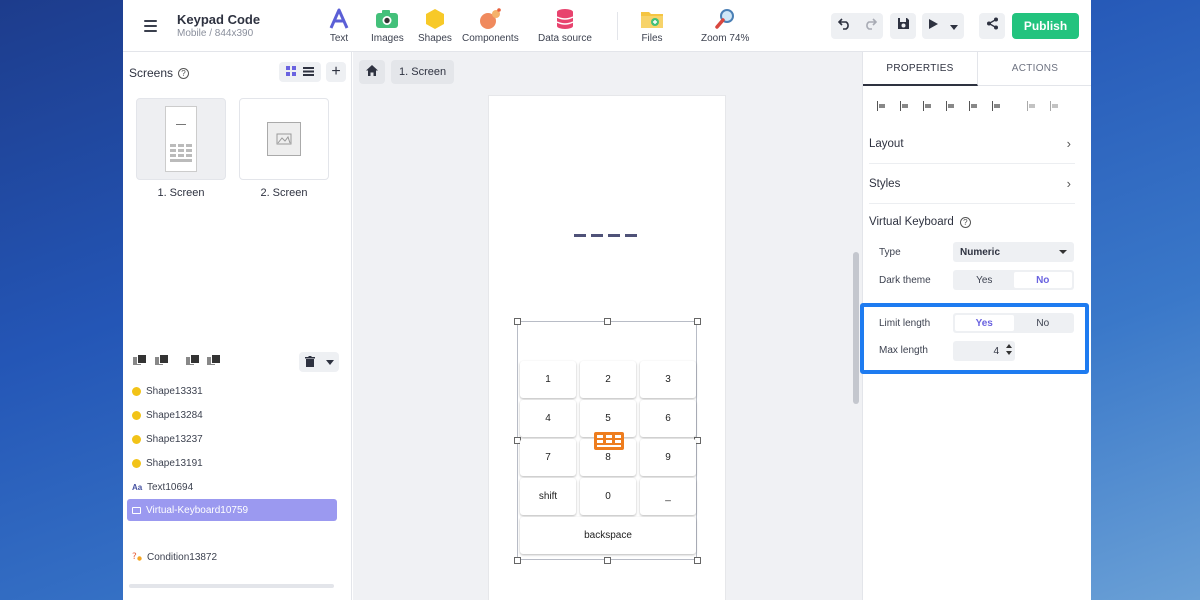 The width and height of the screenshot is (1200, 600). Describe the element at coordinates (1055, 106) in the screenshot. I see `distribute-vertical-icon` at that location.